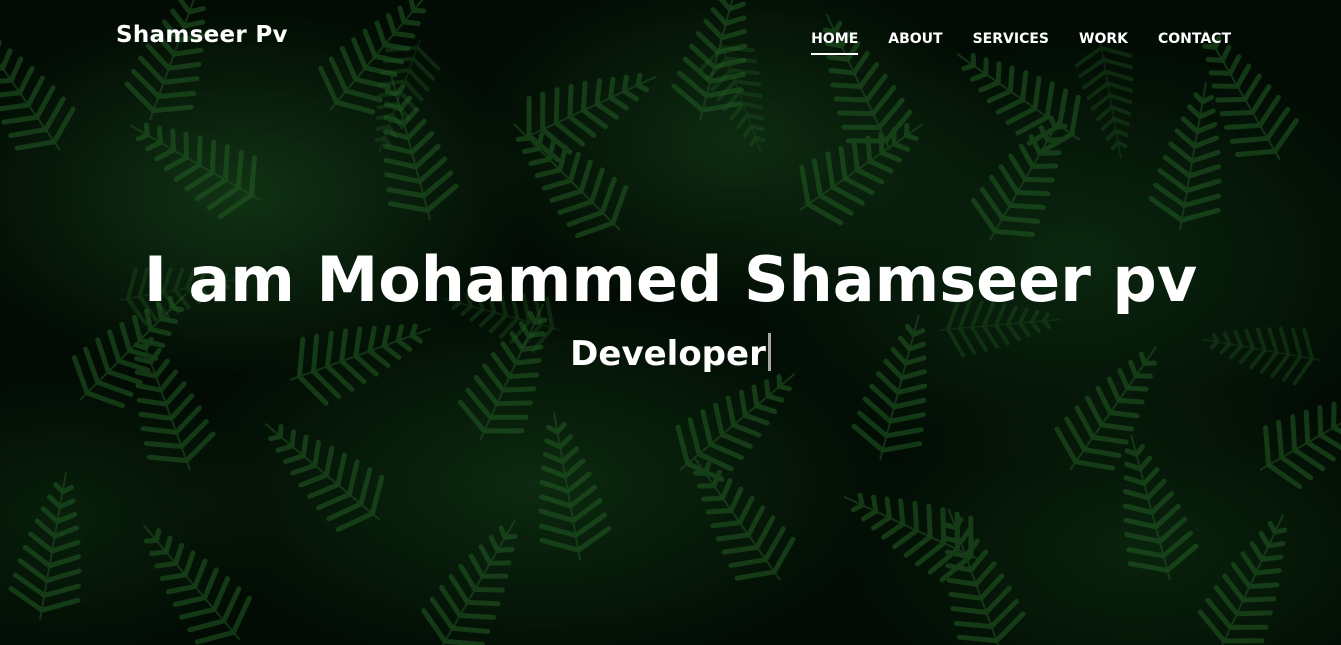 The image size is (1341, 645). I want to click on typed-role-text: Developer, so click(668, 354).